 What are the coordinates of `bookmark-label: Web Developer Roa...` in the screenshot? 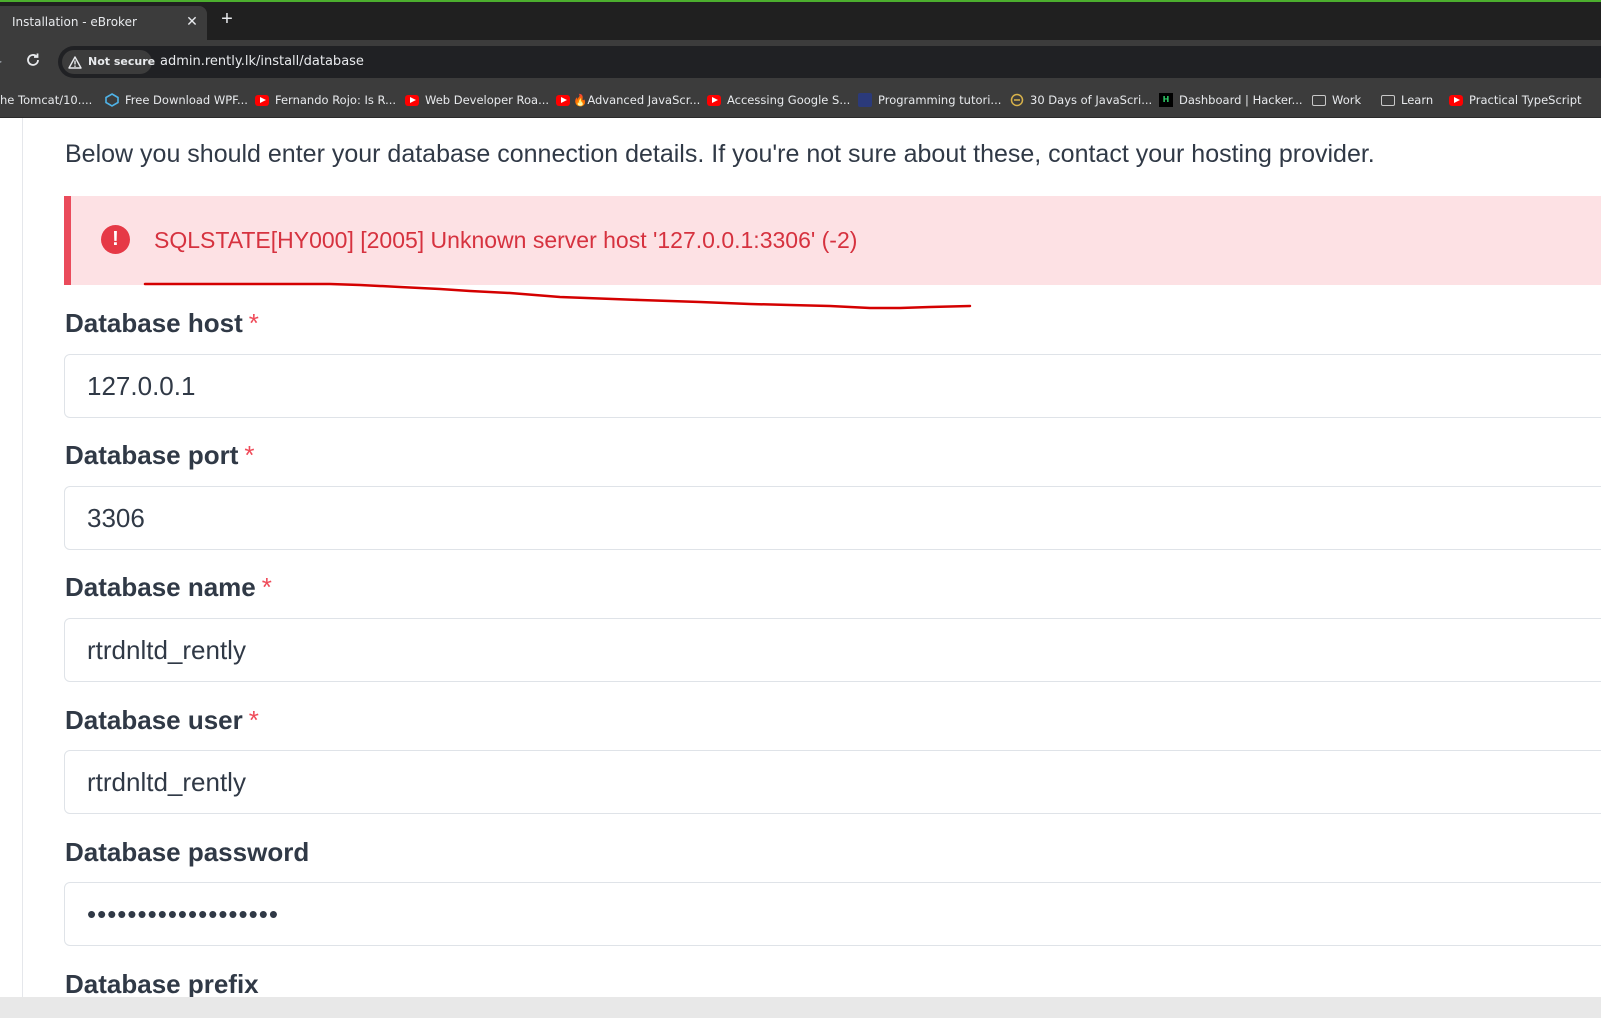 It's located at (487, 100).